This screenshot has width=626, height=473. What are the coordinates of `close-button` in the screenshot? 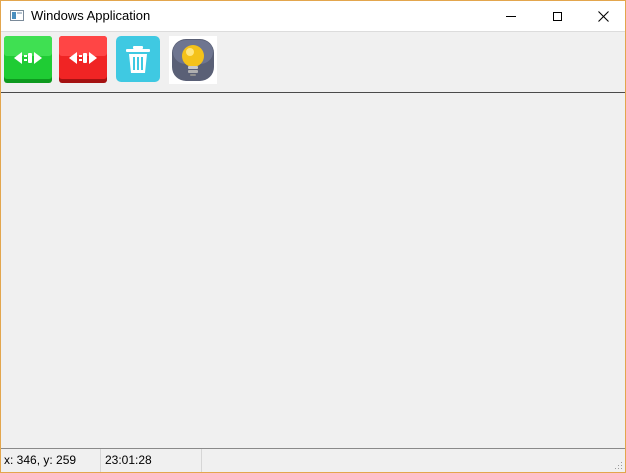 It's located at (603, 16).